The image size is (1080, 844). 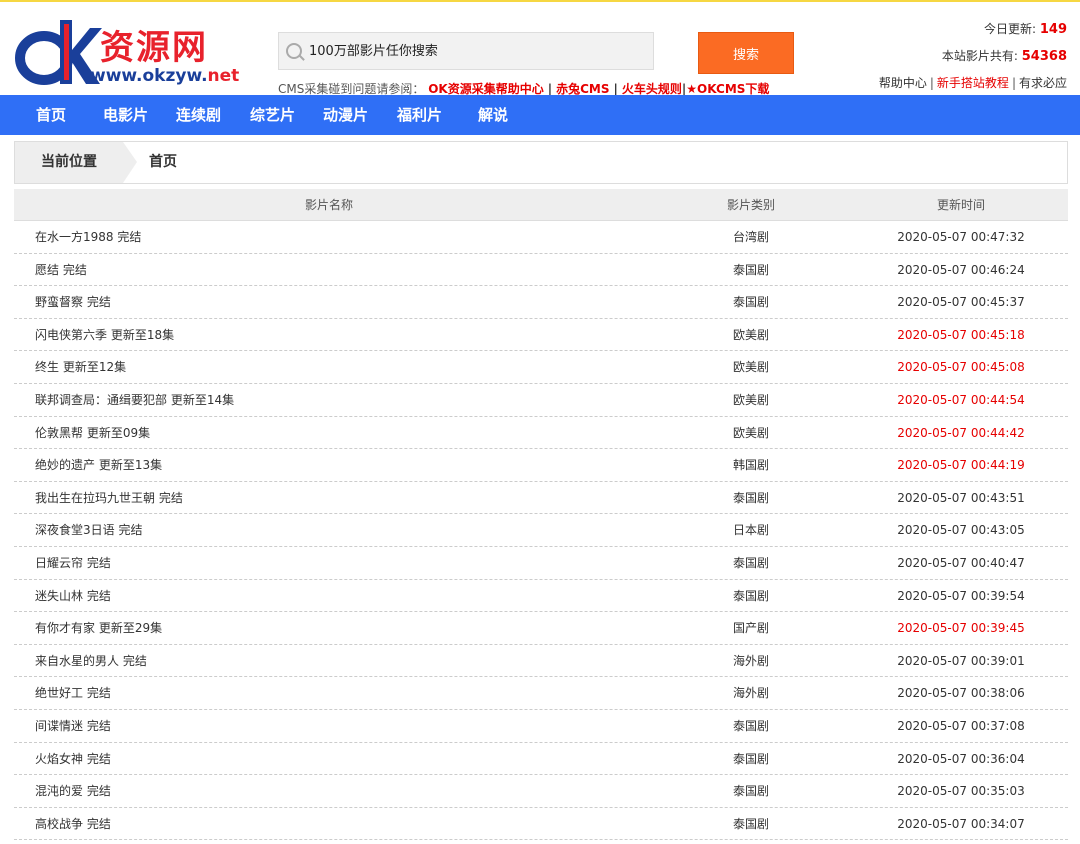 What do you see at coordinates (486, 89) in the screenshot?
I see `link-okzy-help: OK资源采集帮助中心` at bounding box center [486, 89].